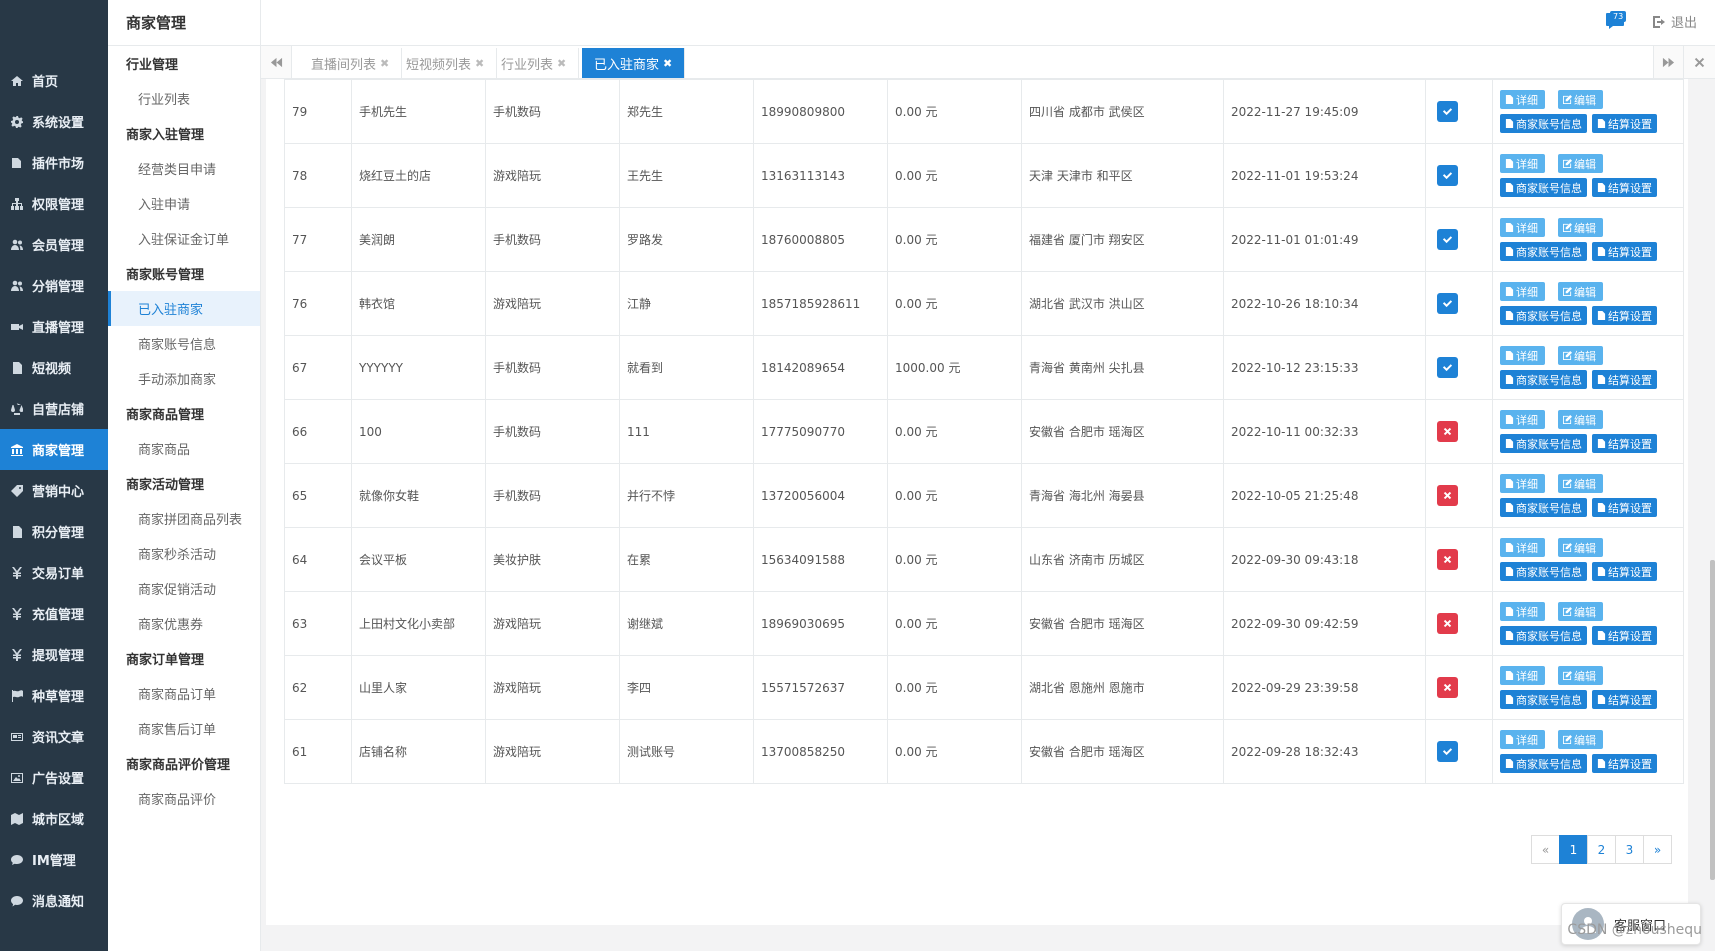 The width and height of the screenshot is (1715, 951). Describe the element at coordinates (54, 80) in the screenshot. I see `sidebar-item-0: 首页` at that location.